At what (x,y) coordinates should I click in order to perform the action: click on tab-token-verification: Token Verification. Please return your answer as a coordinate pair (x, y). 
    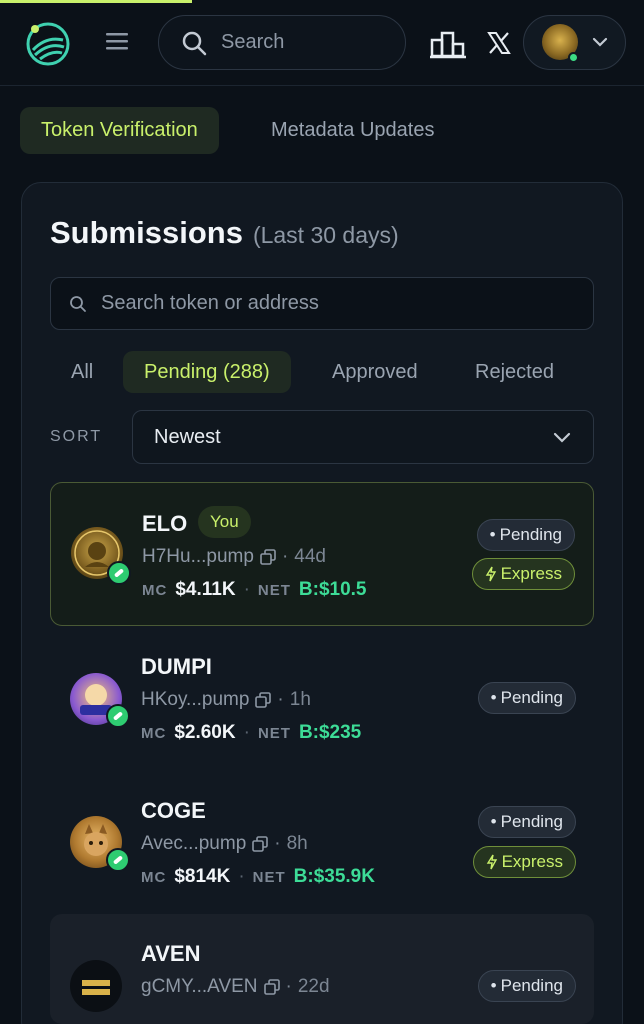
    Looking at the image, I should click on (119, 130).